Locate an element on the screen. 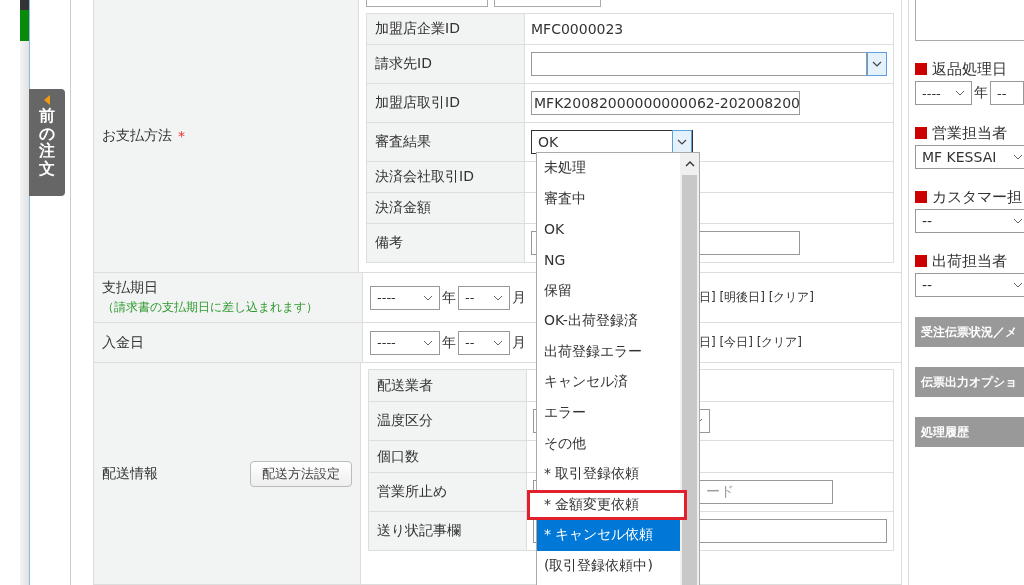  field-label: 決済会社取引ID is located at coordinates (424, 177).